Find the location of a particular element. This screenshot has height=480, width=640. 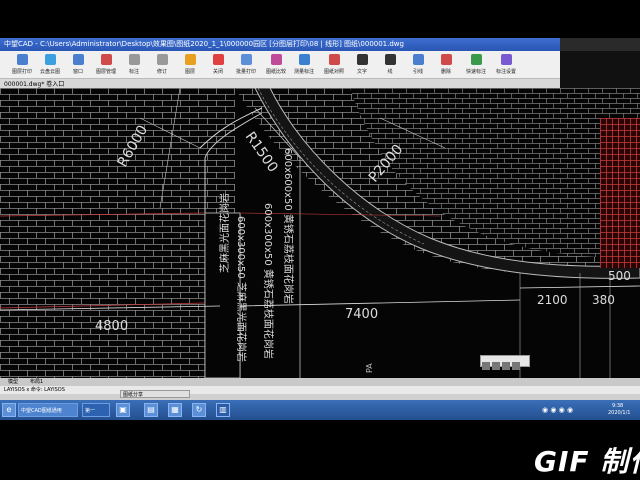

leader-icon is located at coordinates (418, 59).